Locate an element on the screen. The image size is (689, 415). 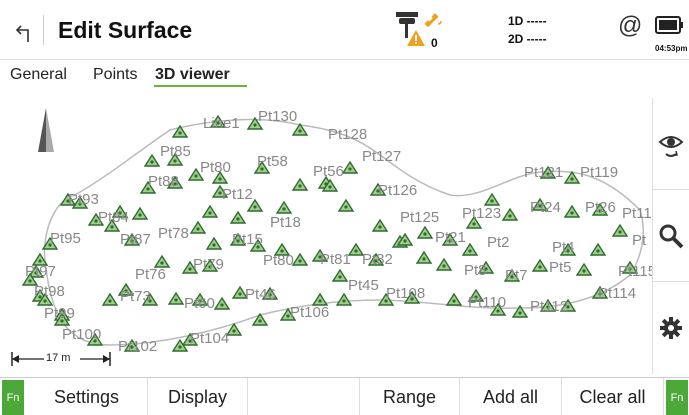
search-icon is located at coordinates (671, 236).